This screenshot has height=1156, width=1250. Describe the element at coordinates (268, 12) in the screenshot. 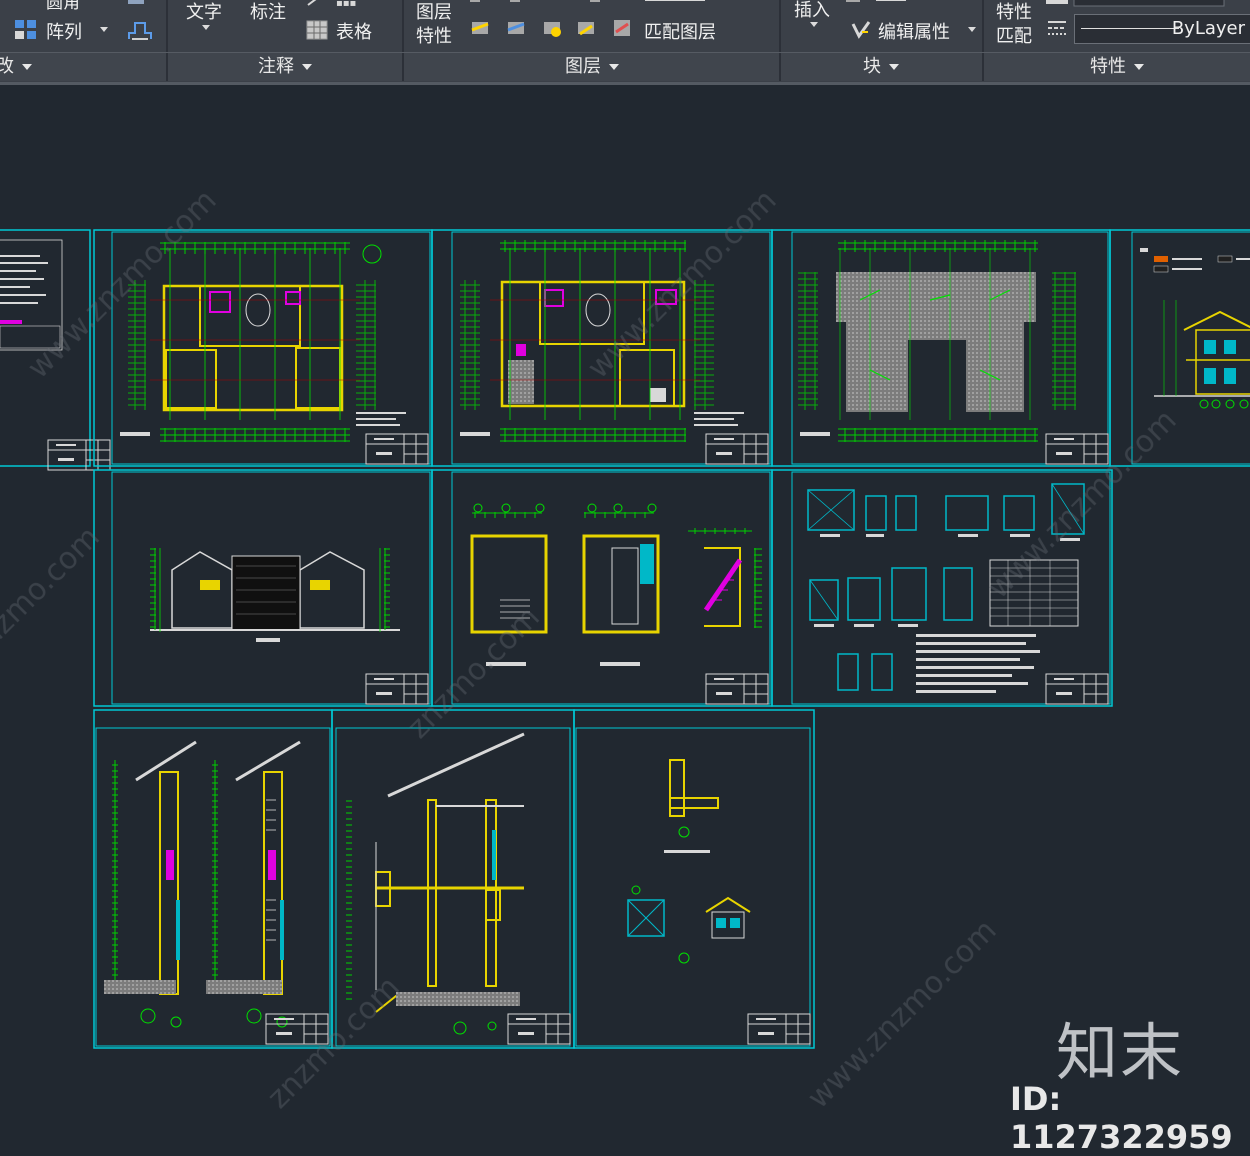

I see `dimension-button: 标注` at that location.